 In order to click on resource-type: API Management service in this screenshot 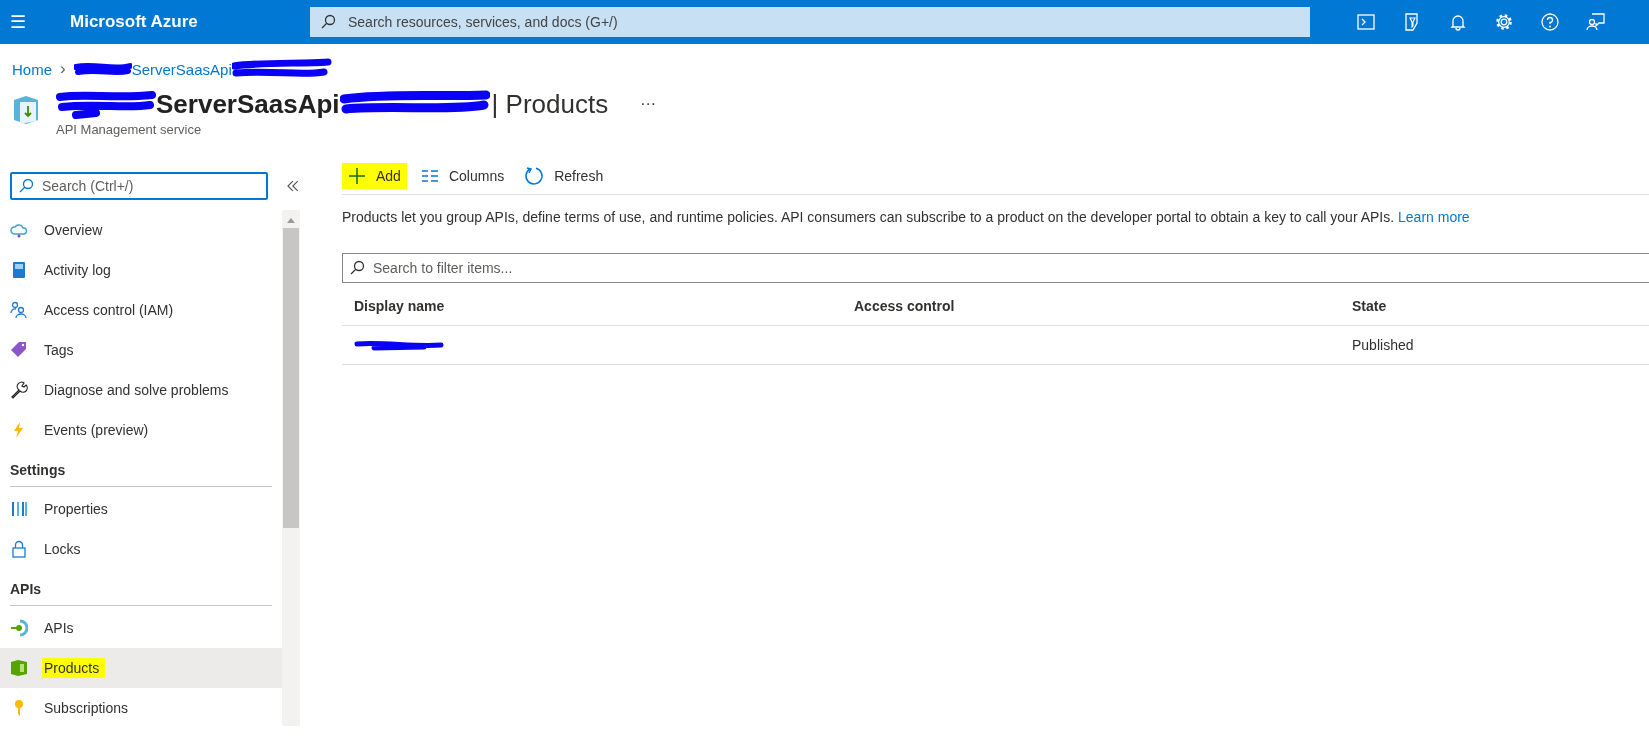, I will do `click(129, 129)`.